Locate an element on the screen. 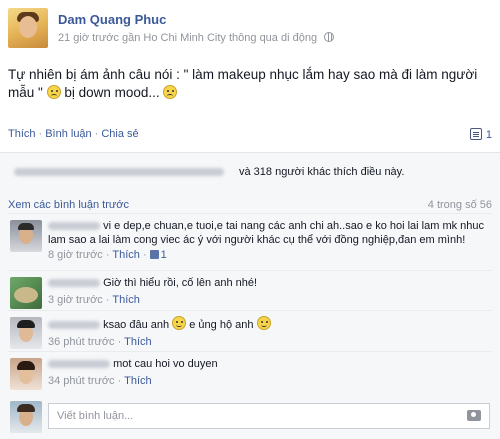  author-avatar is located at coordinates (28, 28).